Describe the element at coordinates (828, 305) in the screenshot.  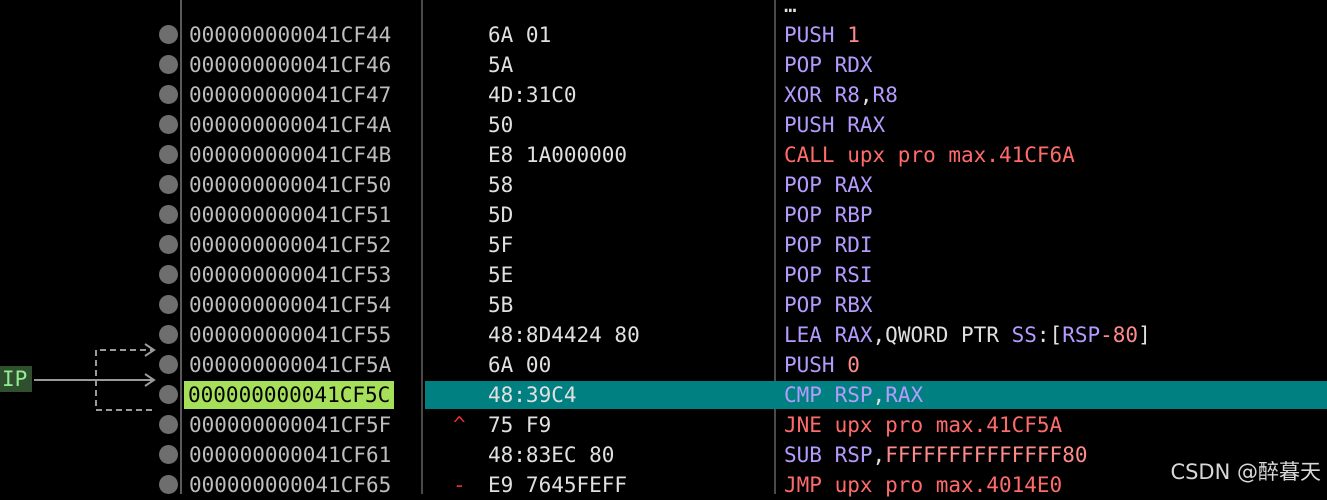
I see `instruction-text: POP RBX` at that location.